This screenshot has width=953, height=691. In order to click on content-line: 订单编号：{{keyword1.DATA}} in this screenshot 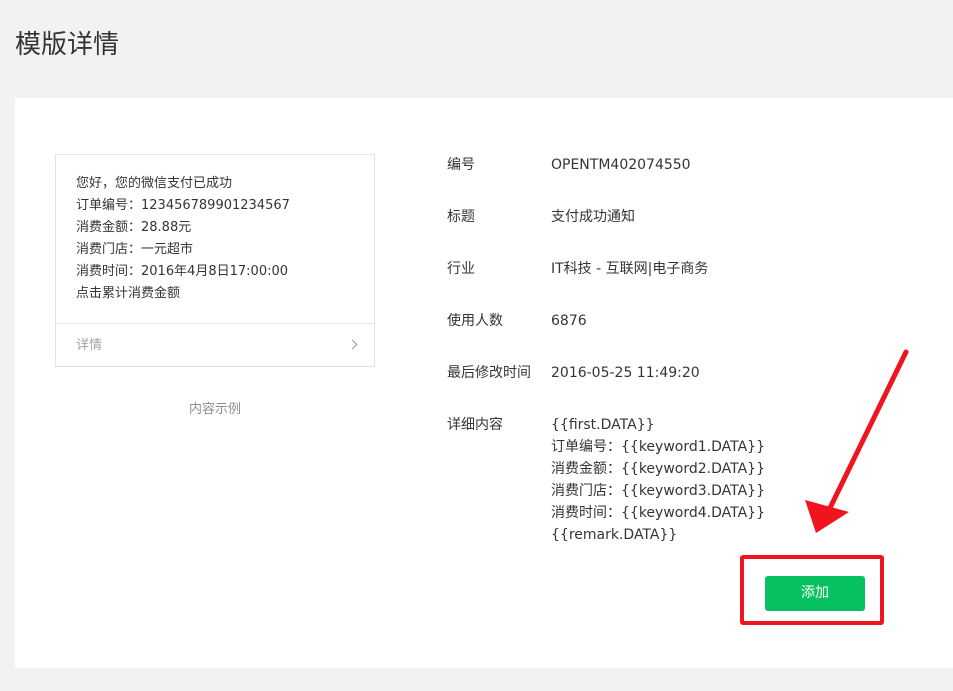, I will do `click(658, 447)`.